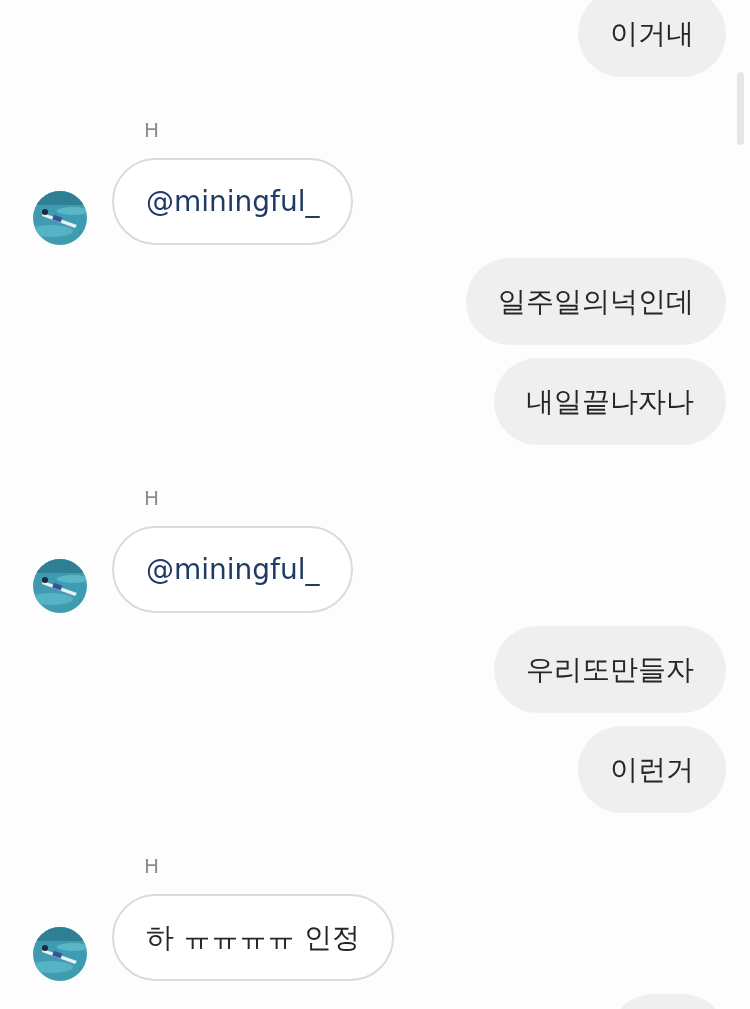 The image size is (750, 1009). Describe the element at coordinates (610, 401) in the screenshot. I see `message-bubble: 내일끝나자나` at that location.